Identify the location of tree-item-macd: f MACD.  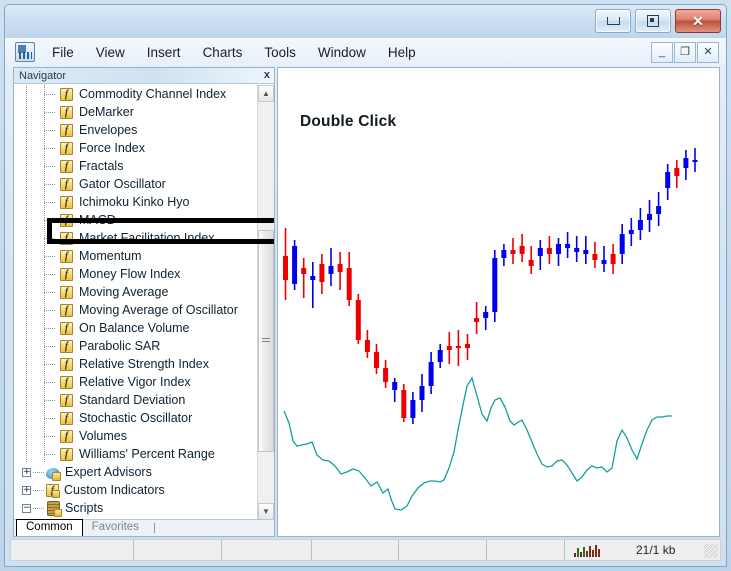
(133, 220).